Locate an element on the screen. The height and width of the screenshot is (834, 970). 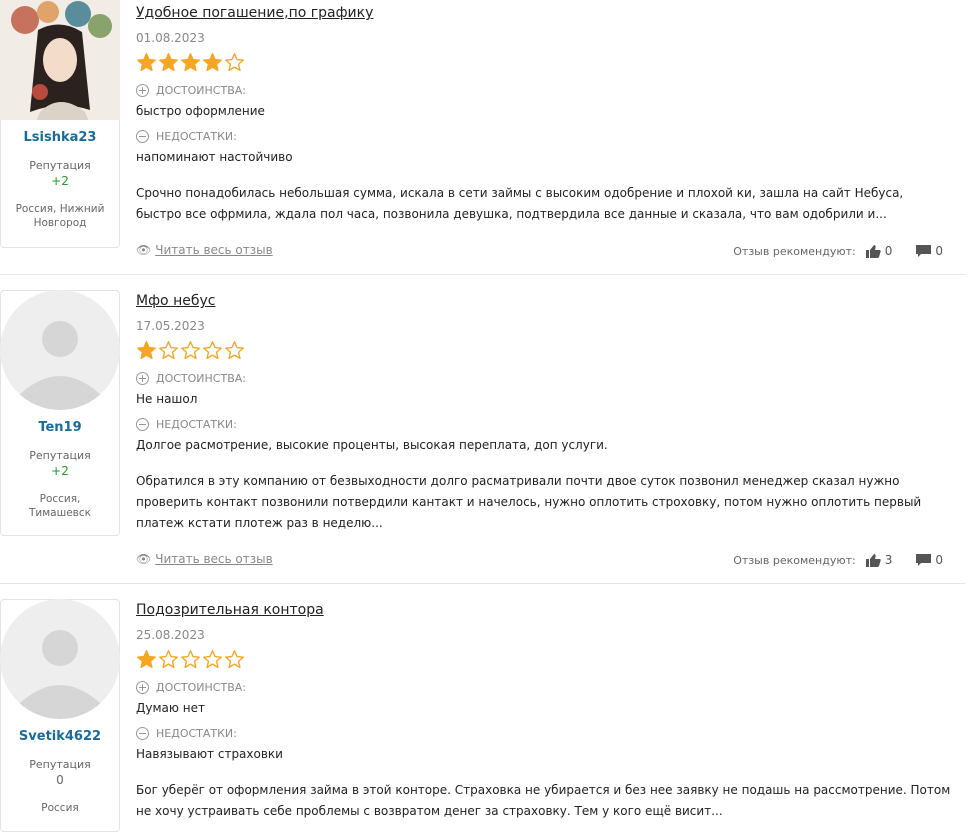
recommend-block: Отзыв рекомендуют: 3 0 is located at coordinates (838, 560).